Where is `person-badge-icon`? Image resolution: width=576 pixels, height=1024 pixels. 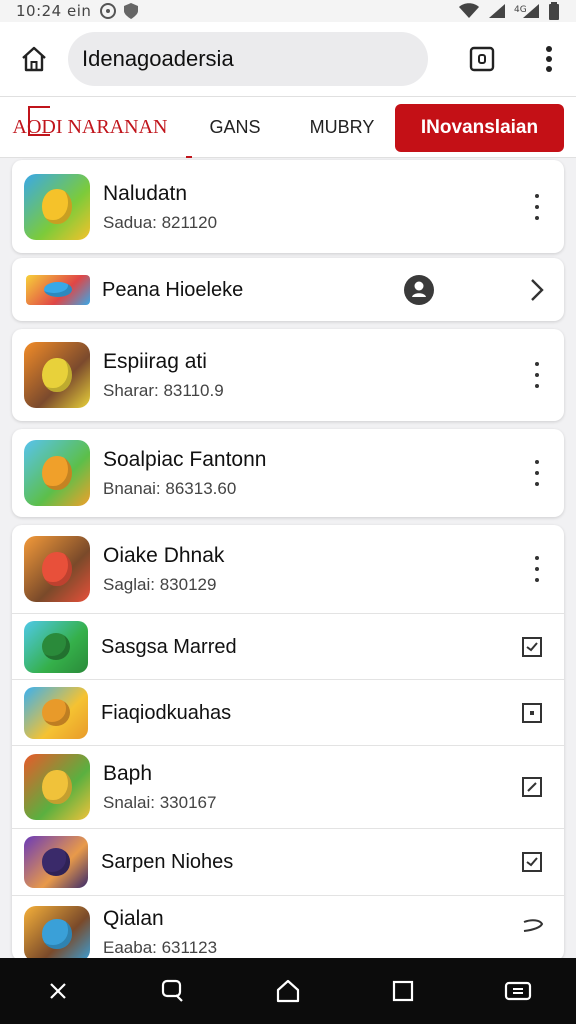
person-badge-icon is located at coordinates (419, 290).